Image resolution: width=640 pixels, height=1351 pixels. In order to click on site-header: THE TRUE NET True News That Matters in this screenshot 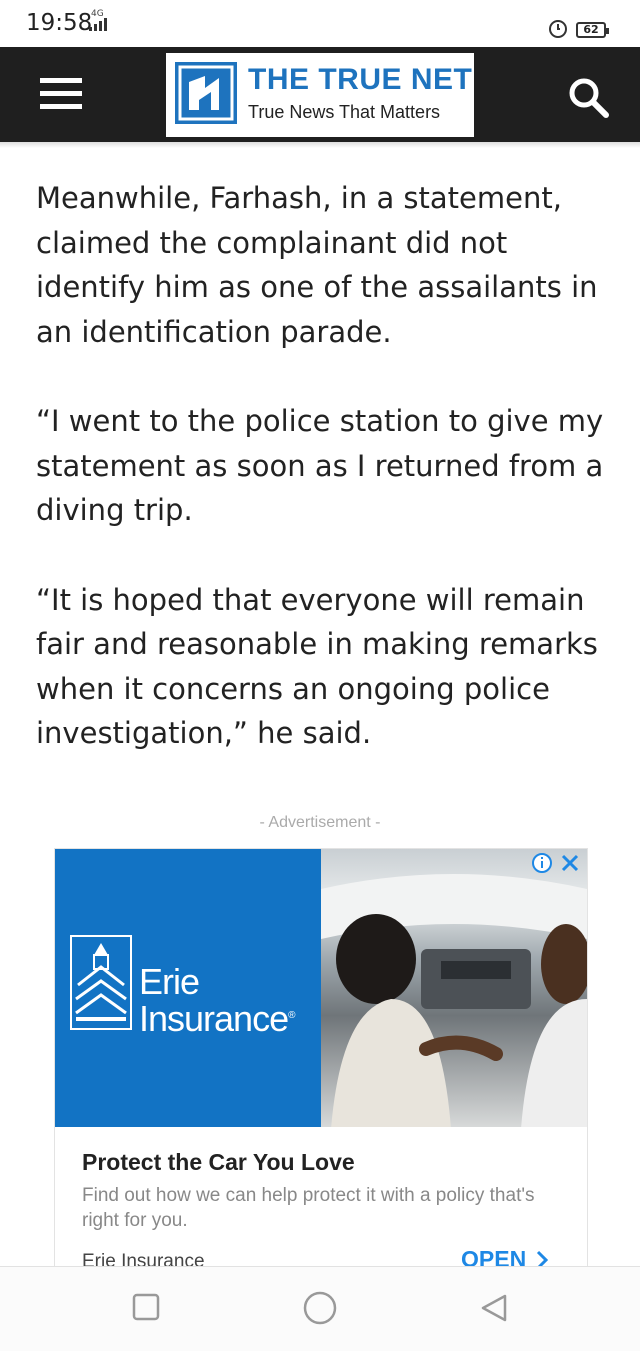, I will do `click(320, 94)`.